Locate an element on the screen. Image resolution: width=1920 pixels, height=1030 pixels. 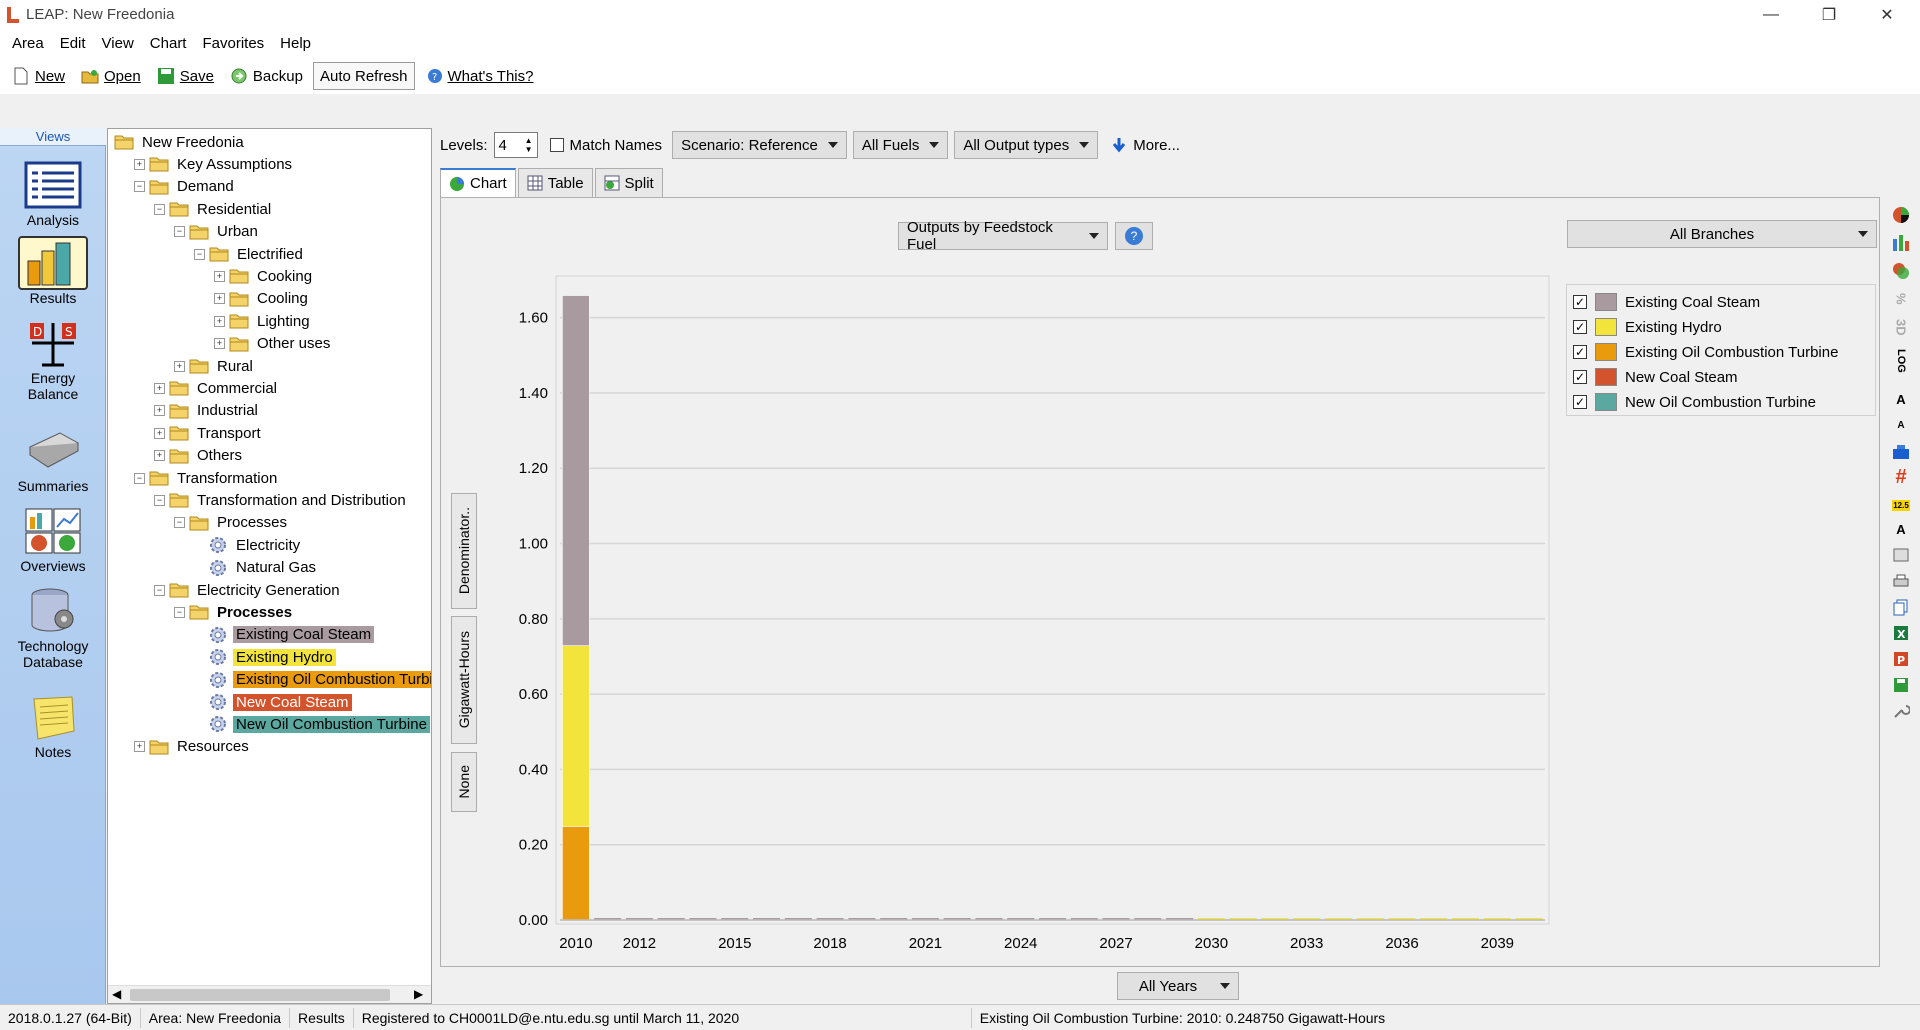
tree-node: − Demand is located at coordinates (185, 187).